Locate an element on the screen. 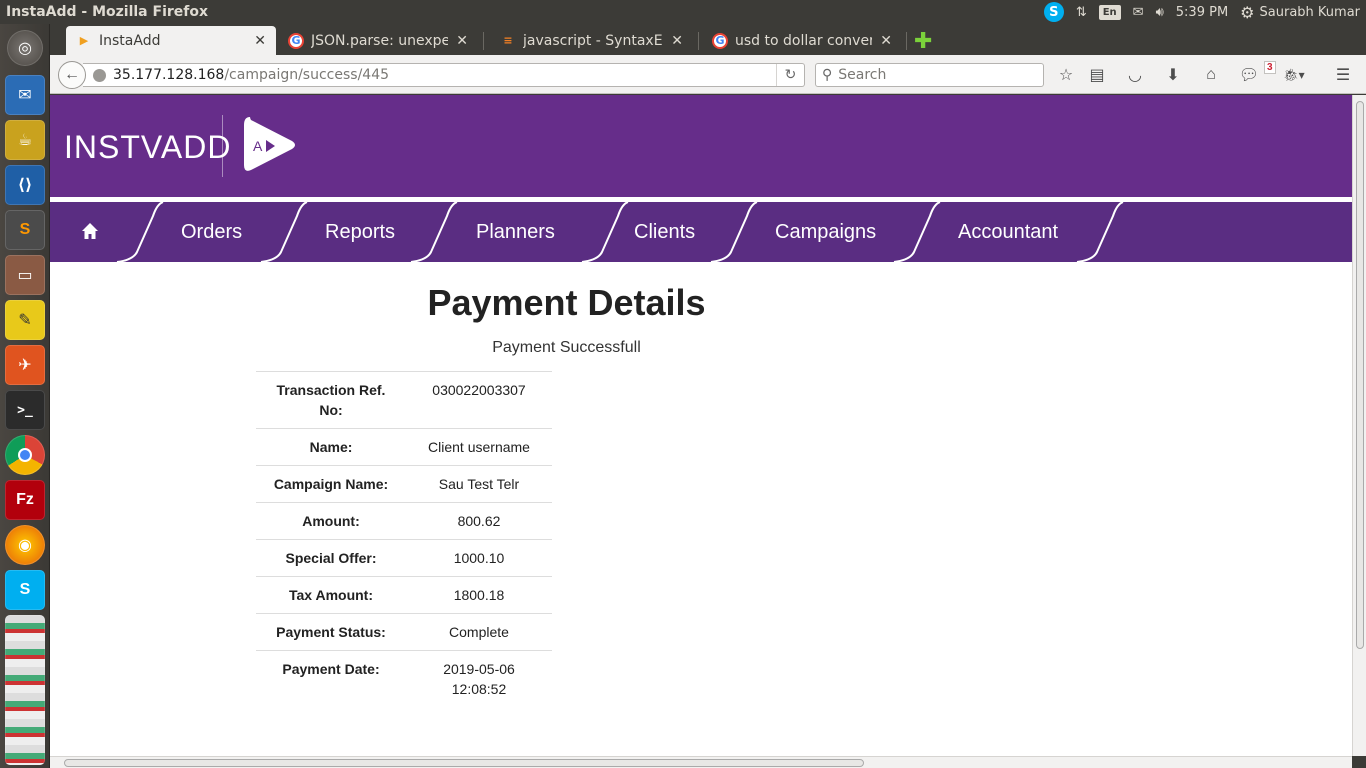 The image size is (1366, 768). volume-icon: 🔊︎ is located at coordinates (1160, 12).